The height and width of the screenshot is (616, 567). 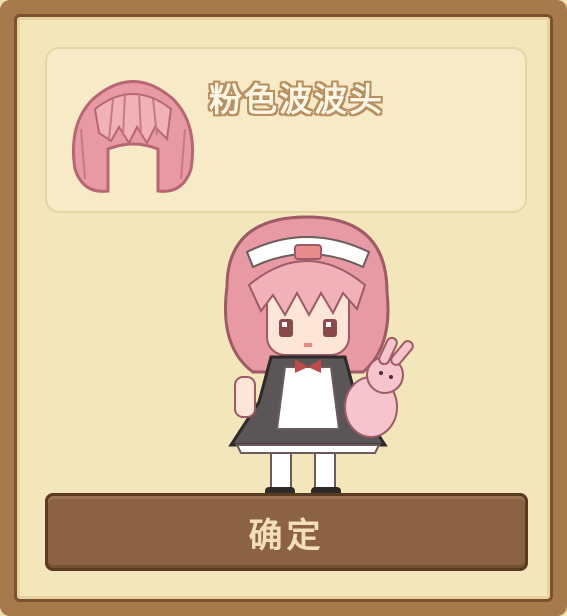 What do you see at coordinates (133, 136) in the screenshot?
I see `pink-bob-wig-icon` at bounding box center [133, 136].